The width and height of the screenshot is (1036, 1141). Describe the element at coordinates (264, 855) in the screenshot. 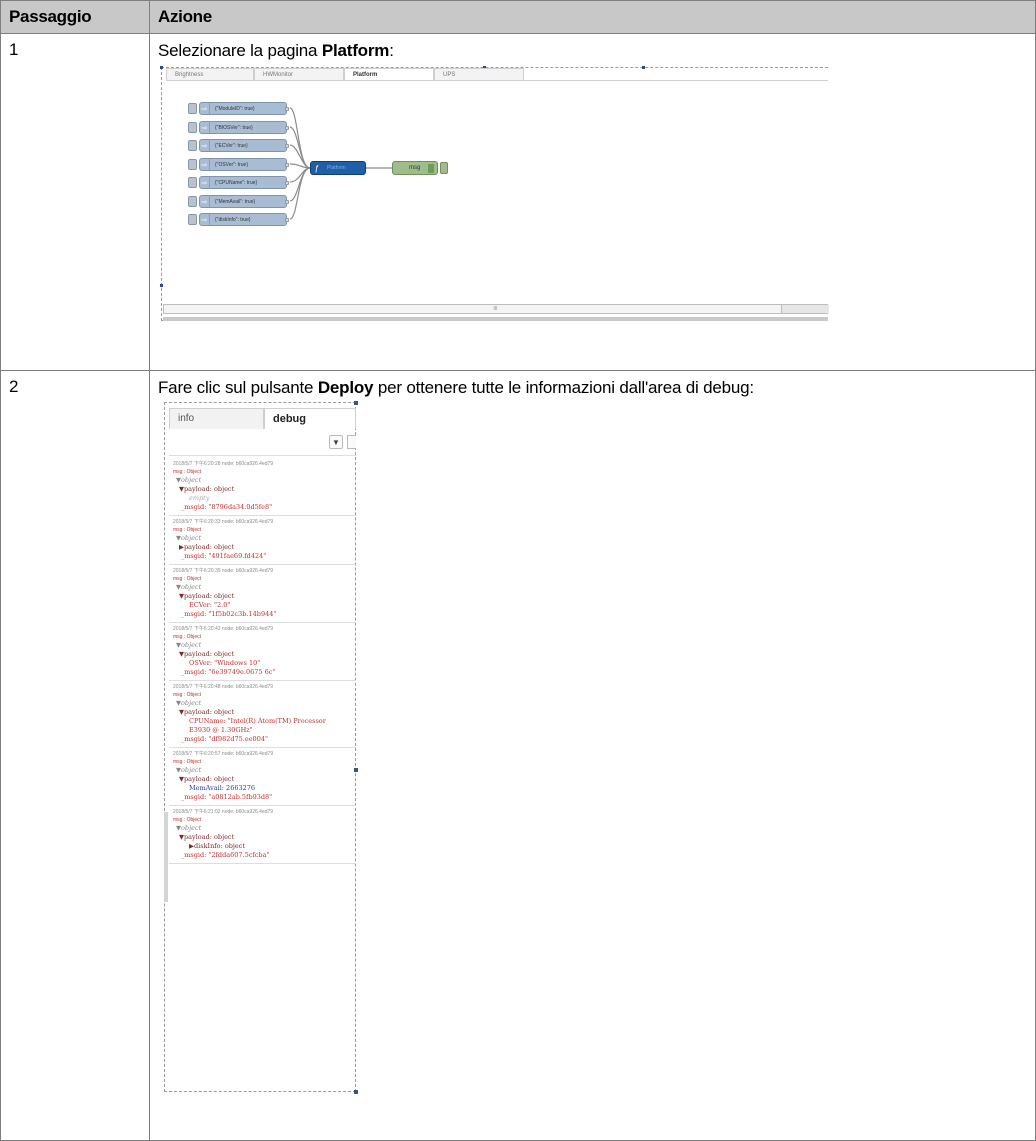

I see `message-tree-line: _msgid: "2fdda607.5cfcba"` at that location.